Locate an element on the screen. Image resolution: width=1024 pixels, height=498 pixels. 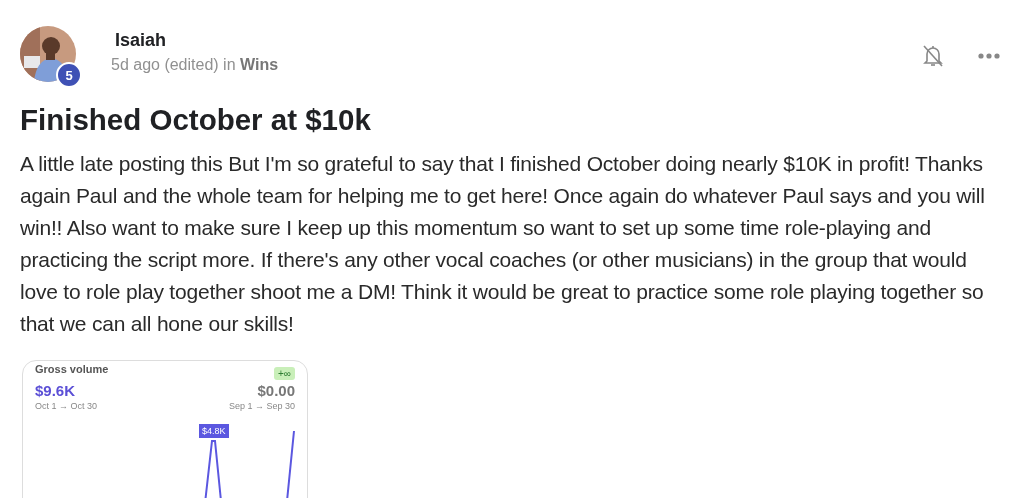
date-range: Oct 1 → Oct 30 is located at coordinates (66, 406).